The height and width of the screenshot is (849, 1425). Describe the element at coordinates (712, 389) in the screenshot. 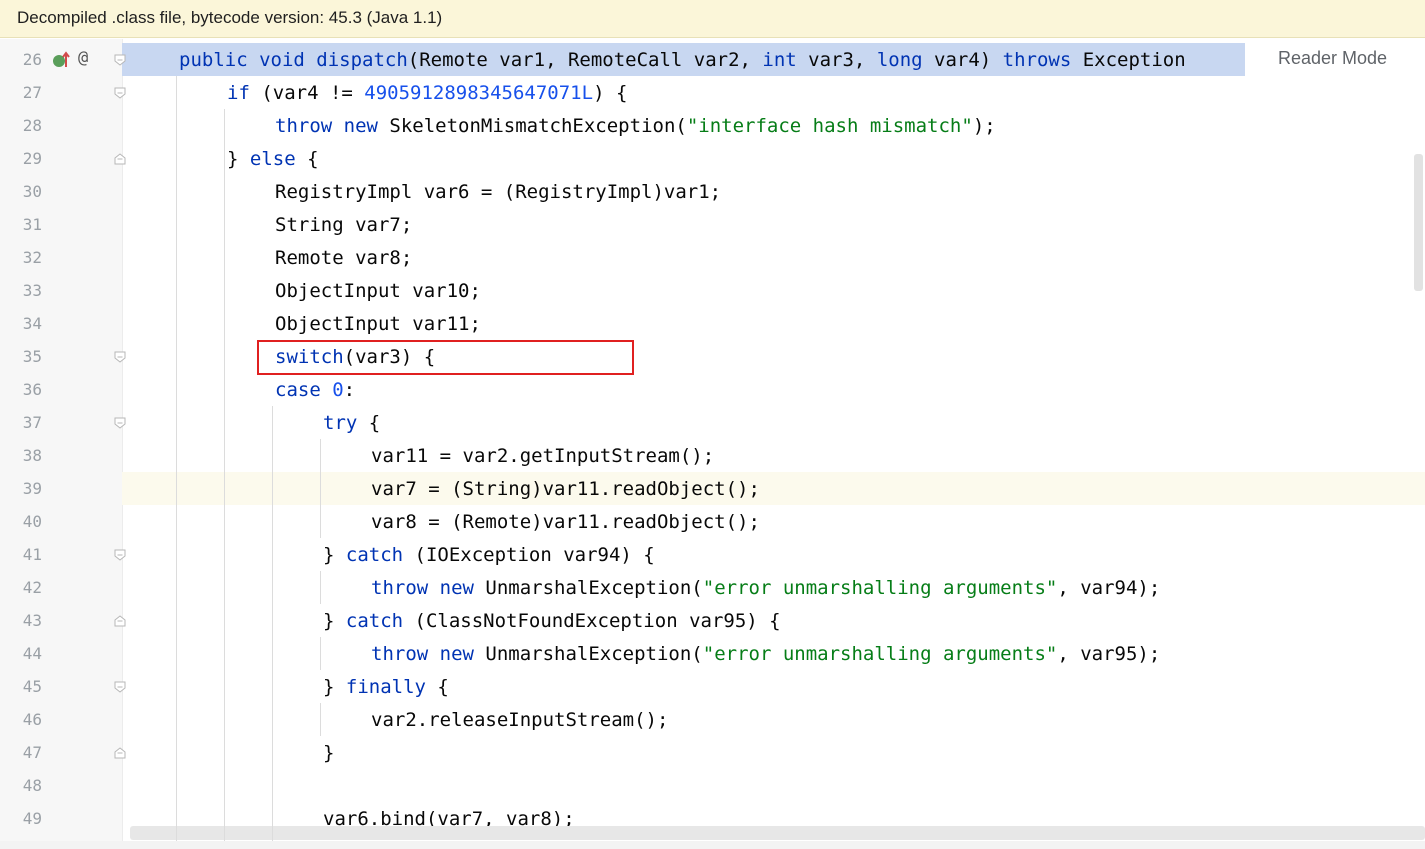

I see `code-line: 36 case 0:` at that location.